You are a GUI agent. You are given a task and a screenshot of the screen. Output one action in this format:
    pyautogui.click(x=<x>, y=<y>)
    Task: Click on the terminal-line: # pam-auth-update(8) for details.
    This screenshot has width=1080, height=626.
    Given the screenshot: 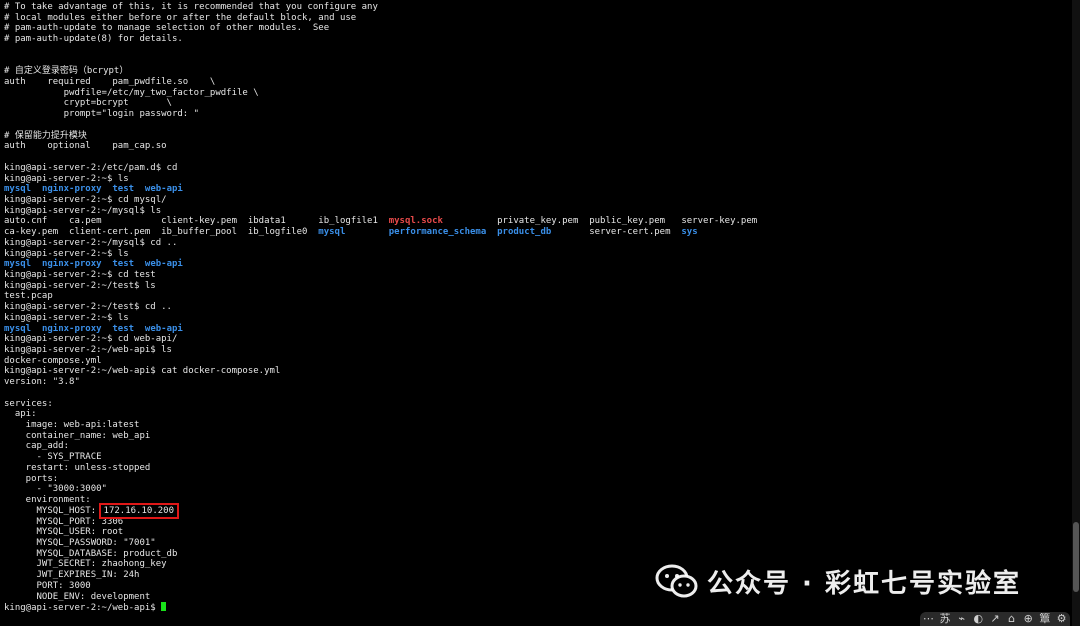 What is the action you would take?
    pyautogui.click(x=536, y=39)
    